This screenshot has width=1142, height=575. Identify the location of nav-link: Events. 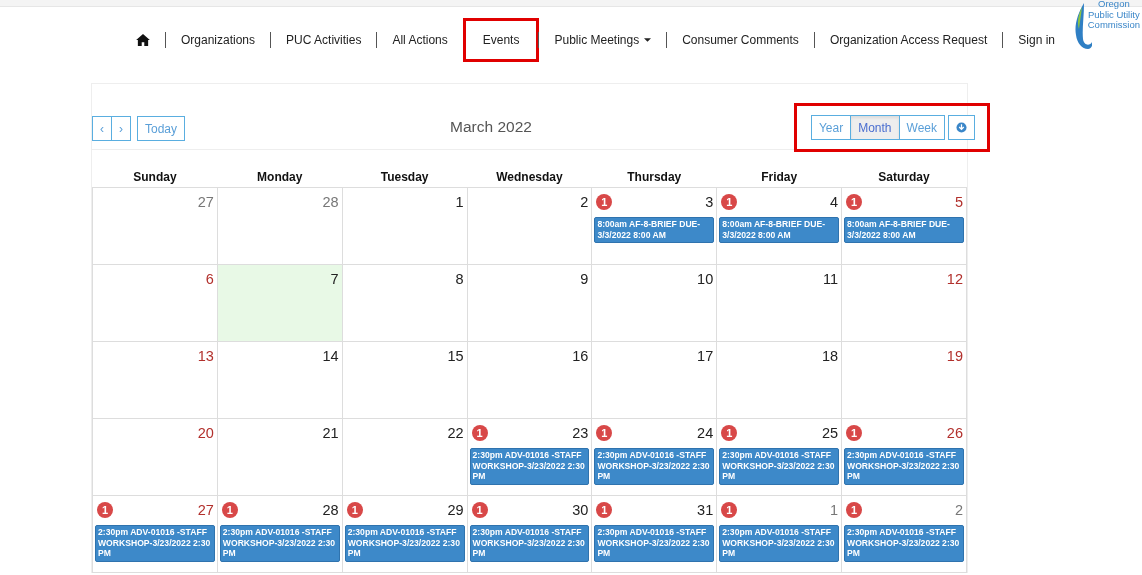
(501, 40).